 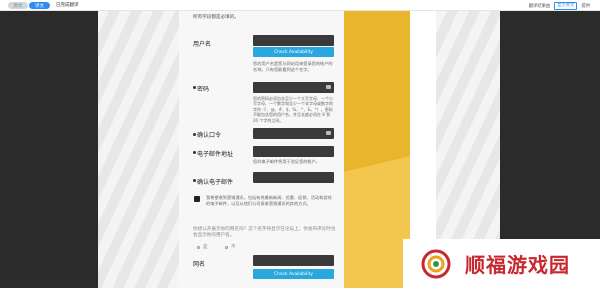 What do you see at coordinates (67, 5) in the screenshot?
I see `page-status-label: 已完成翻译` at bounding box center [67, 5].